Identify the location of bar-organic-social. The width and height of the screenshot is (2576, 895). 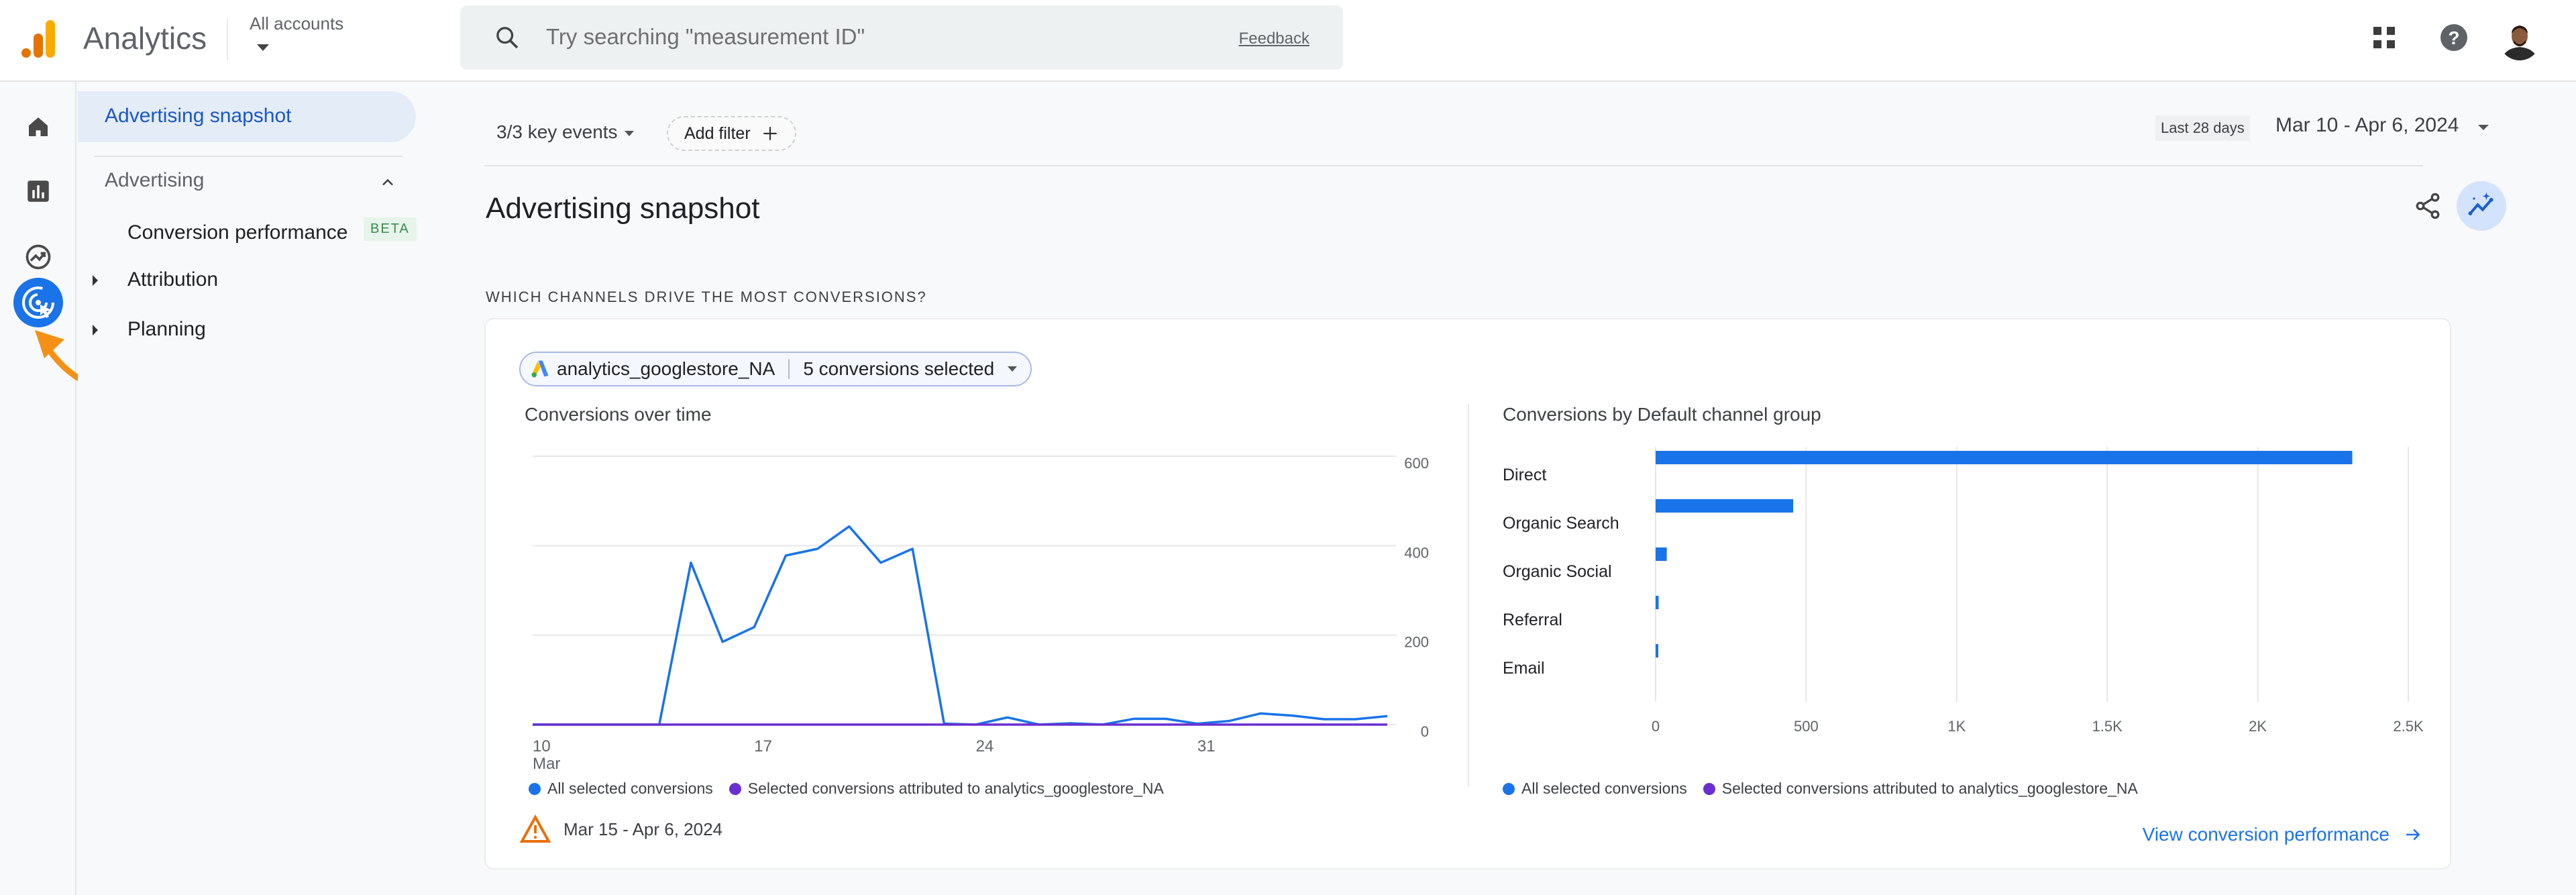
(1661, 554).